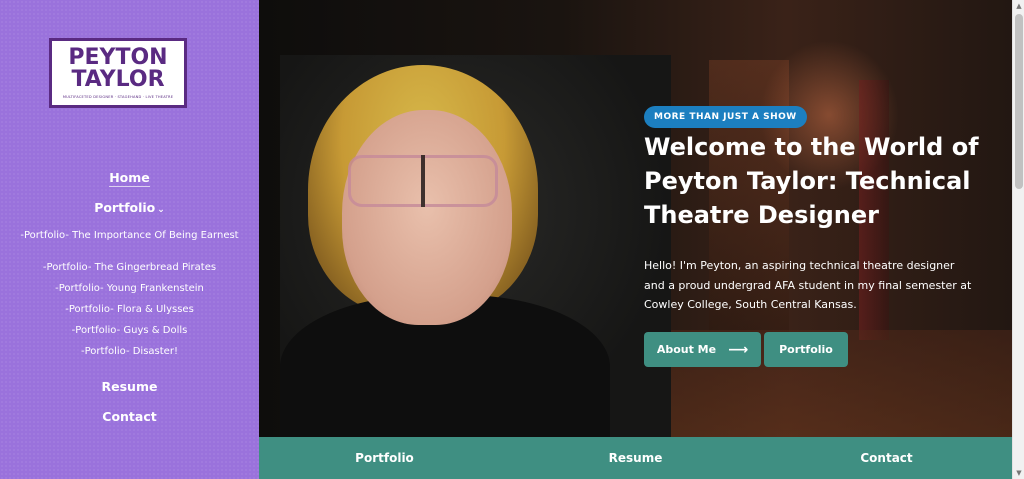  I want to click on portrait-face, so click(427, 217).